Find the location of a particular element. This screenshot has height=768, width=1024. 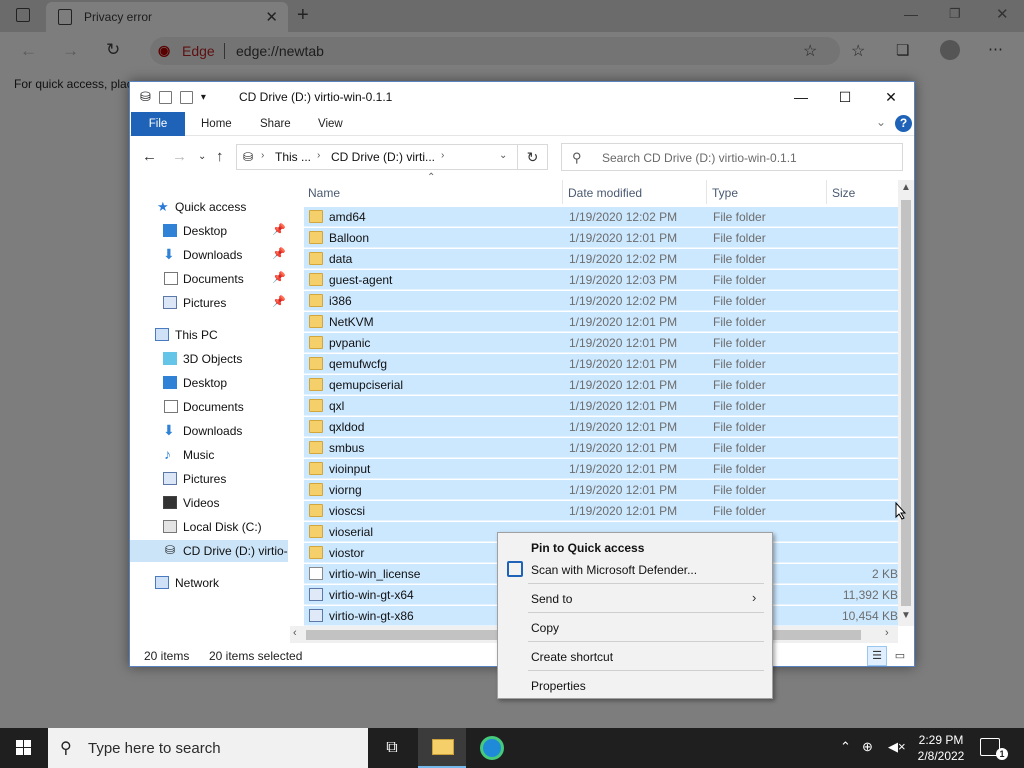

column-size: Size is located at coordinates (843, 196).